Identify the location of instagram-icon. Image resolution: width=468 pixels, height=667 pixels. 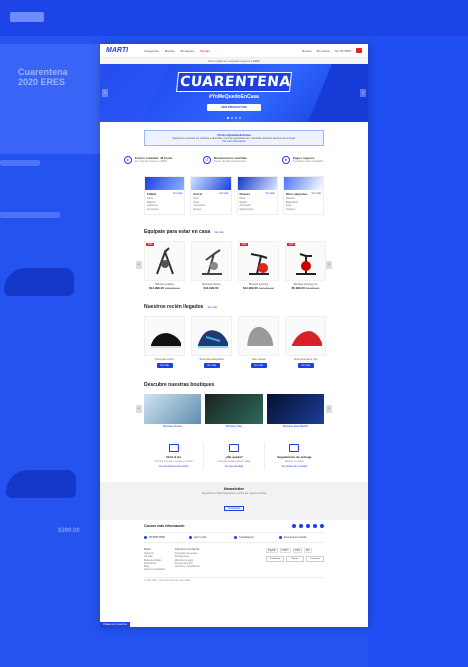
(308, 525).